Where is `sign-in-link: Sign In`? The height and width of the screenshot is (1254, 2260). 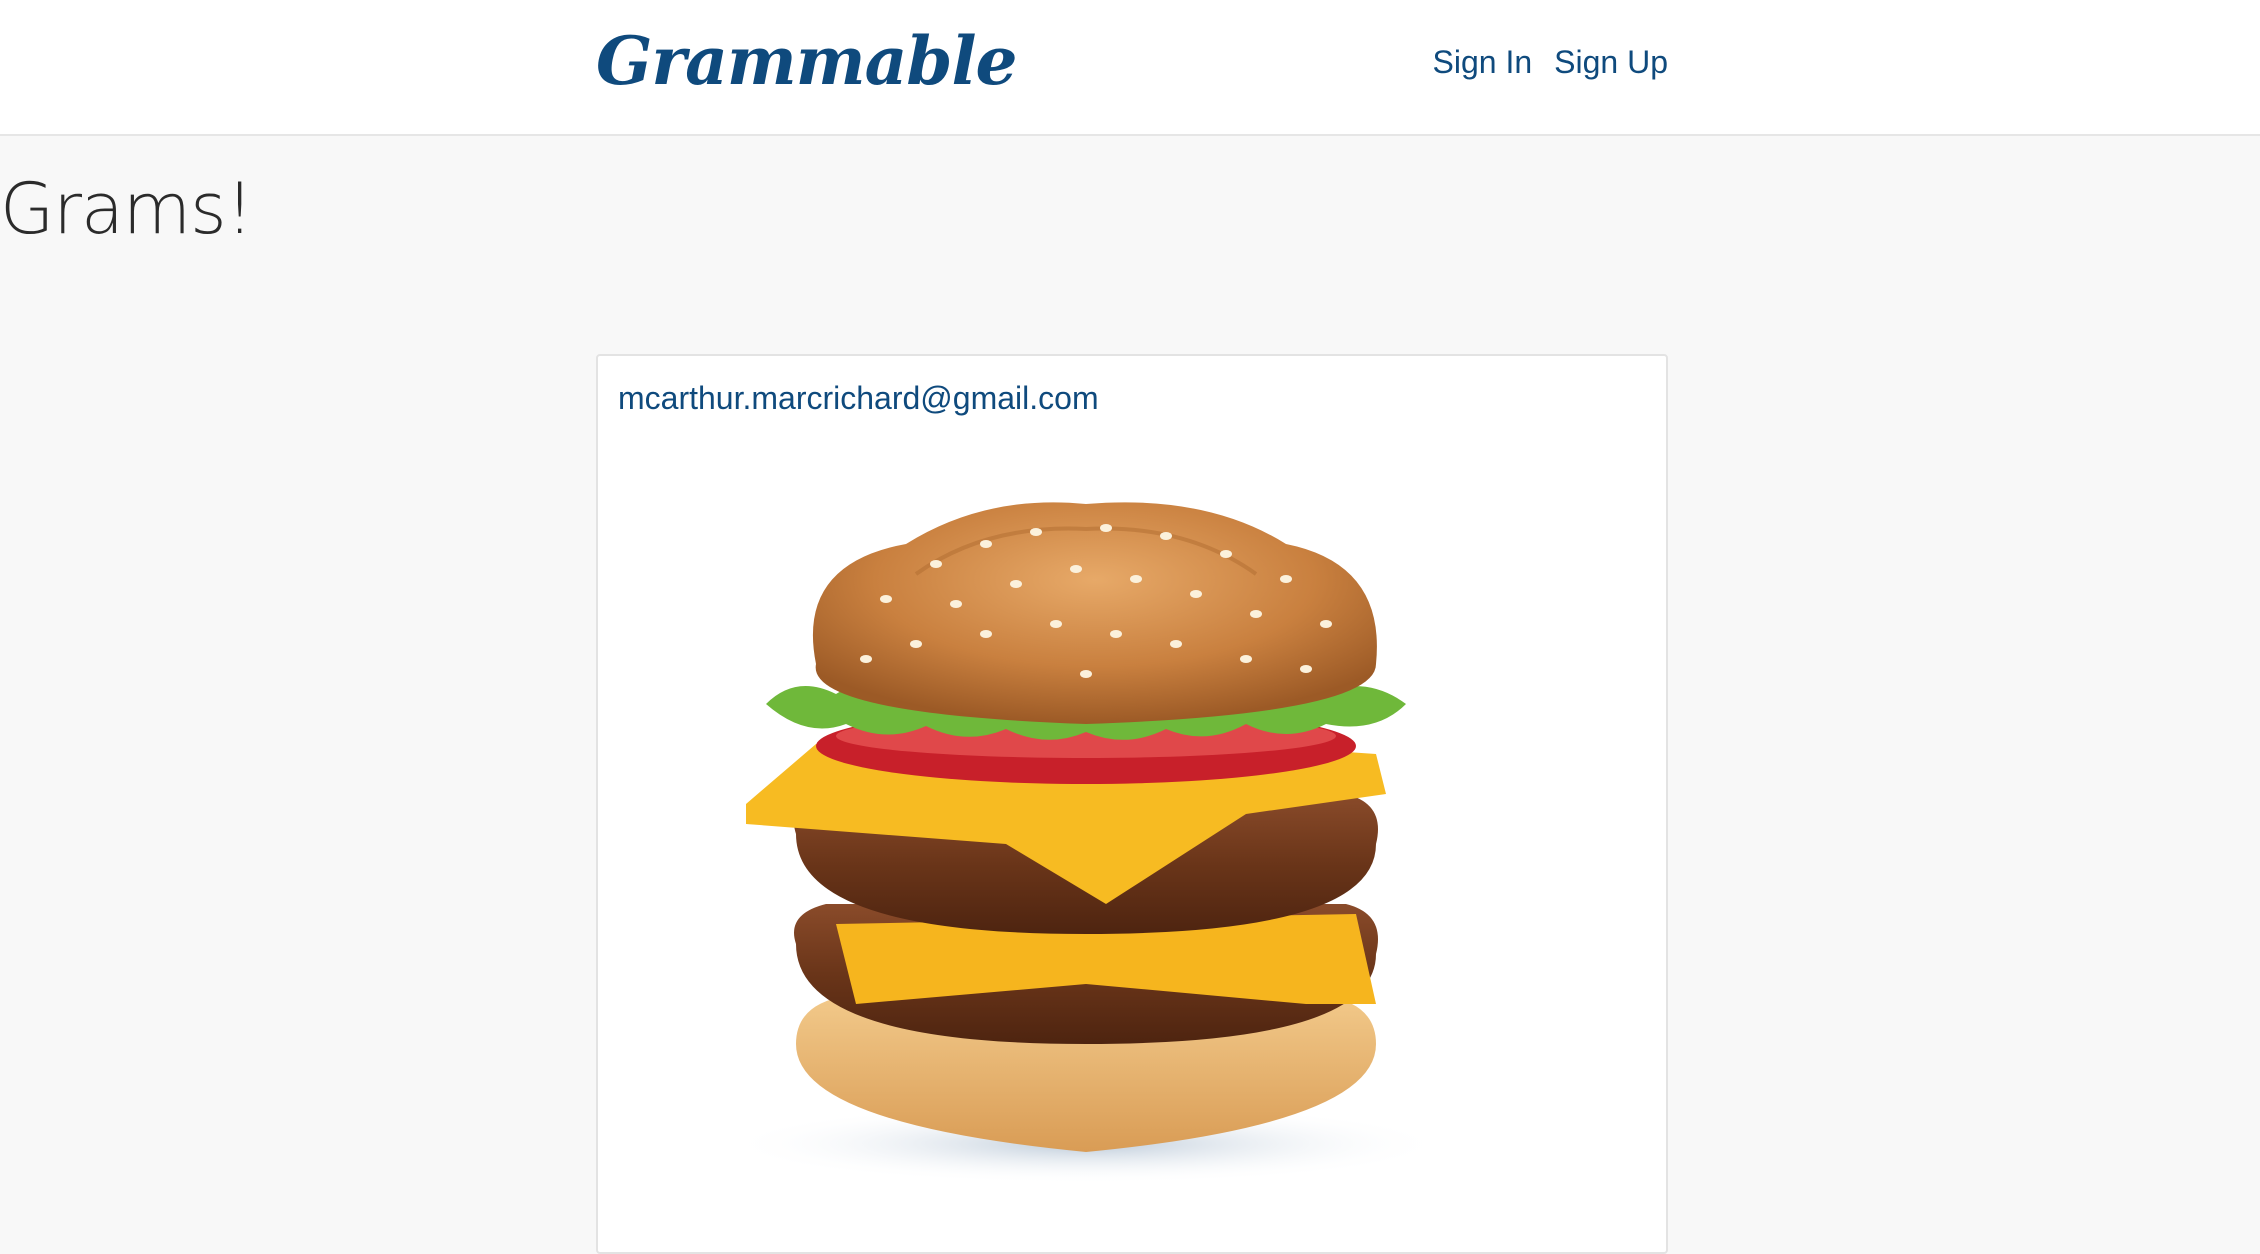 sign-in-link: Sign In is located at coordinates (1483, 62).